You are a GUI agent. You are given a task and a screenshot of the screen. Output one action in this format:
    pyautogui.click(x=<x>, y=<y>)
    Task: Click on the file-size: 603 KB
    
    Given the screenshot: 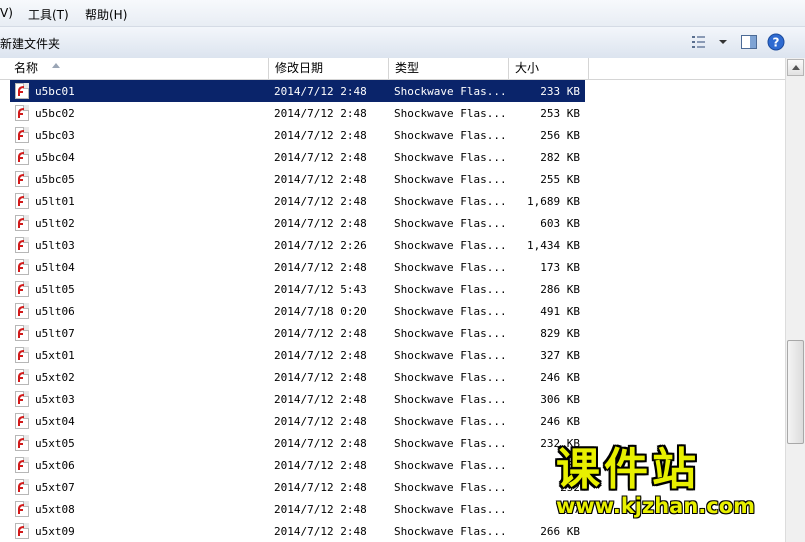 What is the action you would take?
    pyautogui.click(x=560, y=223)
    